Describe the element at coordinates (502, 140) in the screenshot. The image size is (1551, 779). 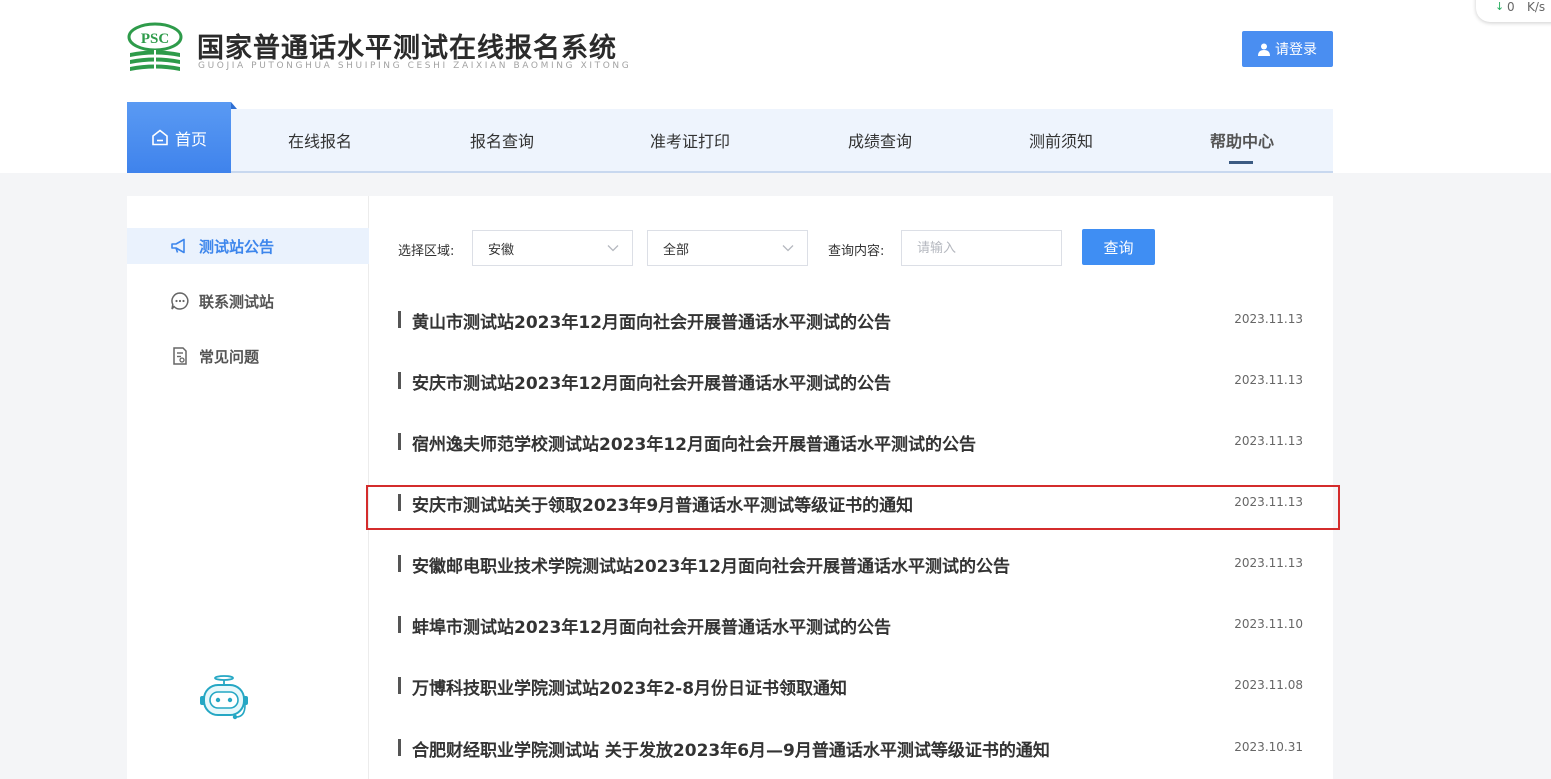
I see `nav-registration-query: 报名查询` at that location.